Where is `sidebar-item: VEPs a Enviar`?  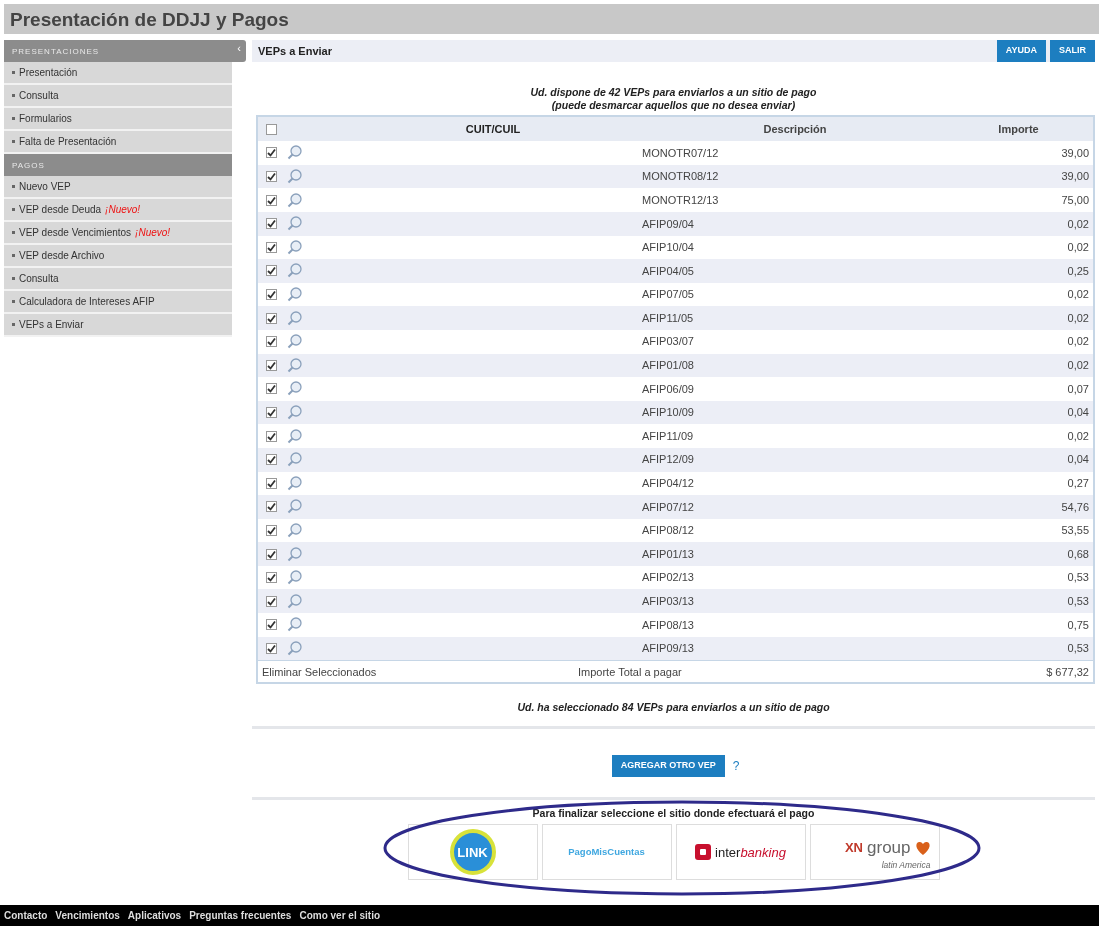
sidebar-item: VEPs a Enviar is located at coordinates (118, 325).